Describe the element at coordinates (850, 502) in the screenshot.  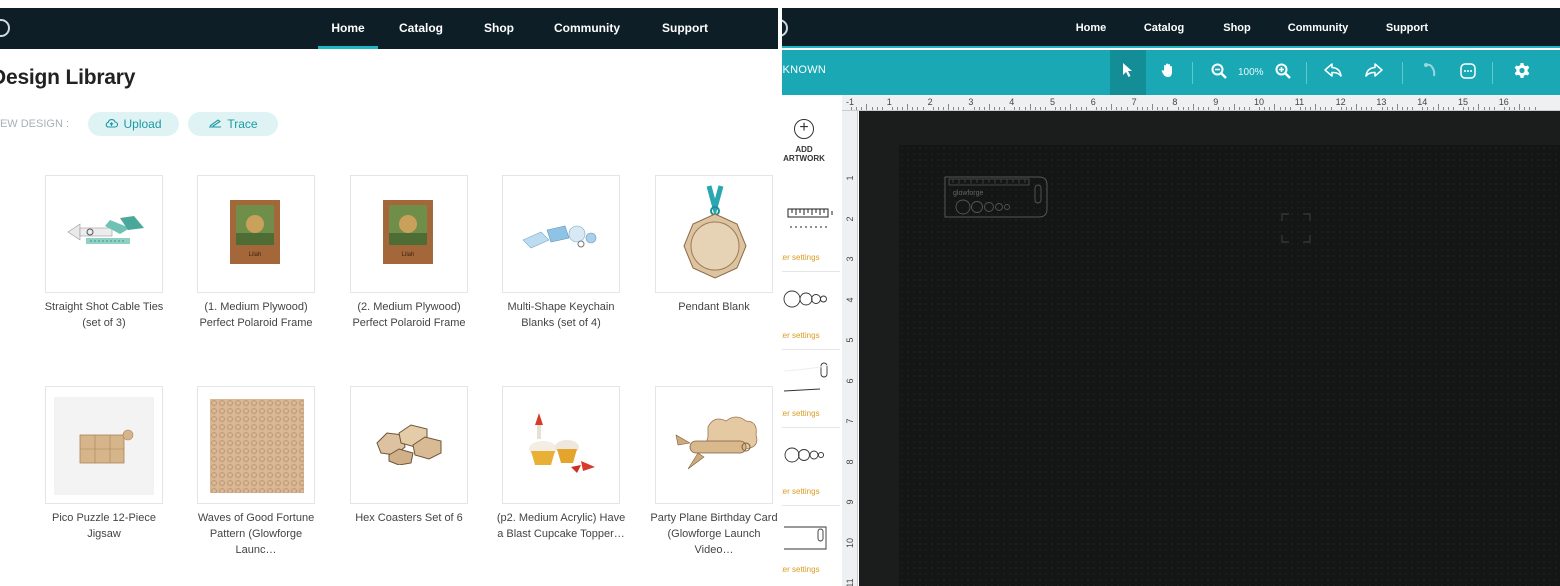
I see `ruler-tick-label: 9` at that location.